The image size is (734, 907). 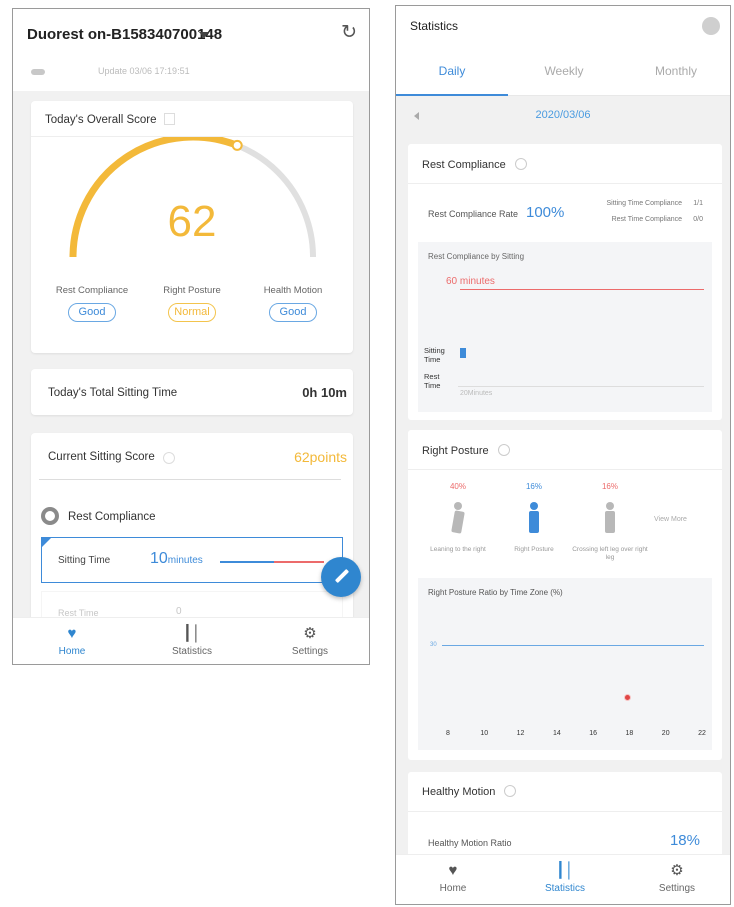 I want to click on update-time: Update 03/06 17:19:51, so click(x=144, y=71).